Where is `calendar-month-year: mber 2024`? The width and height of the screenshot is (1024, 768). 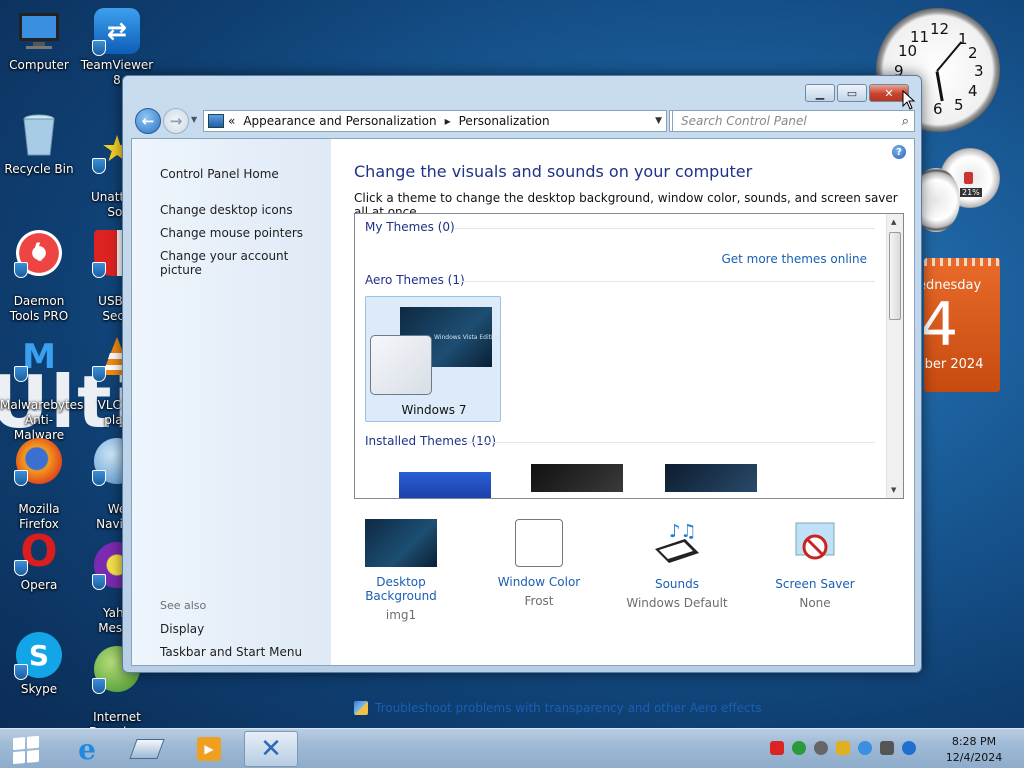
calendar-month-year: mber 2024 is located at coordinates (954, 364).